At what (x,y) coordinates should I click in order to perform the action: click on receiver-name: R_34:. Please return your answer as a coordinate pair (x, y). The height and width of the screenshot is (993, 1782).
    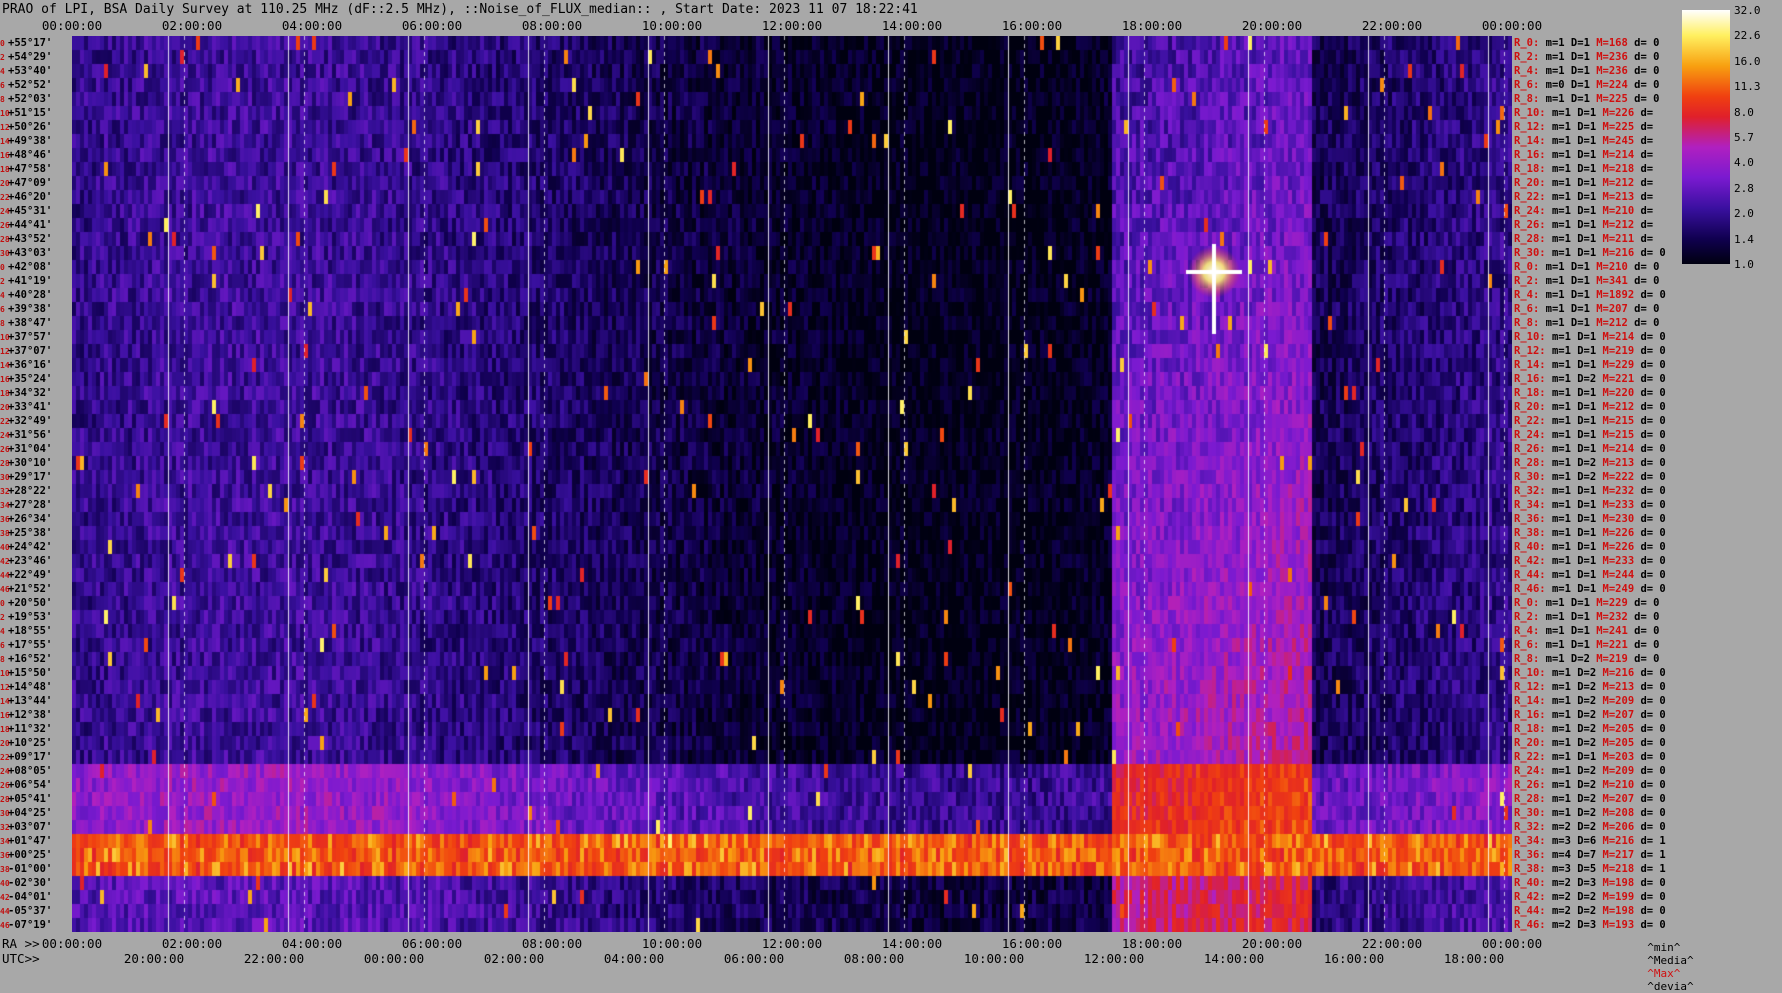
    Looking at the image, I should click on (1530, 505).